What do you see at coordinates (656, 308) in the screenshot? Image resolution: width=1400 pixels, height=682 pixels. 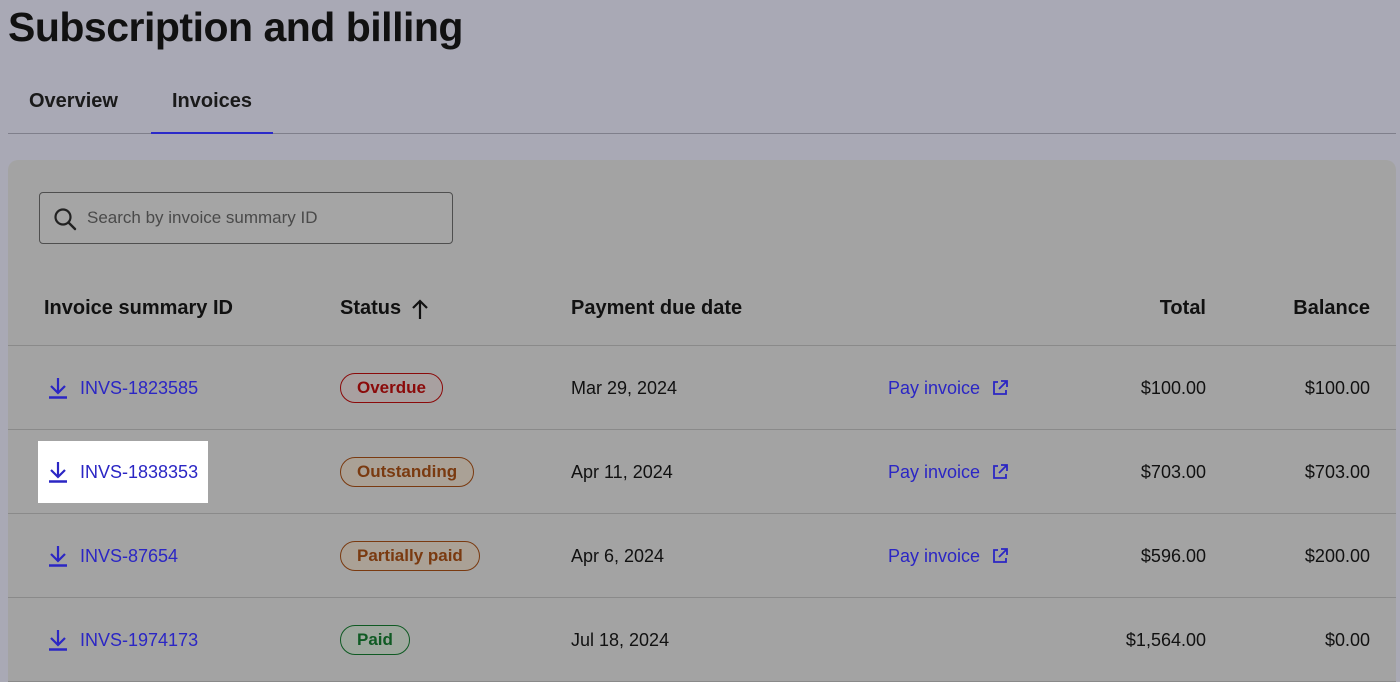 I see `column-header-due-date: Payment due date` at bounding box center [656, 308].